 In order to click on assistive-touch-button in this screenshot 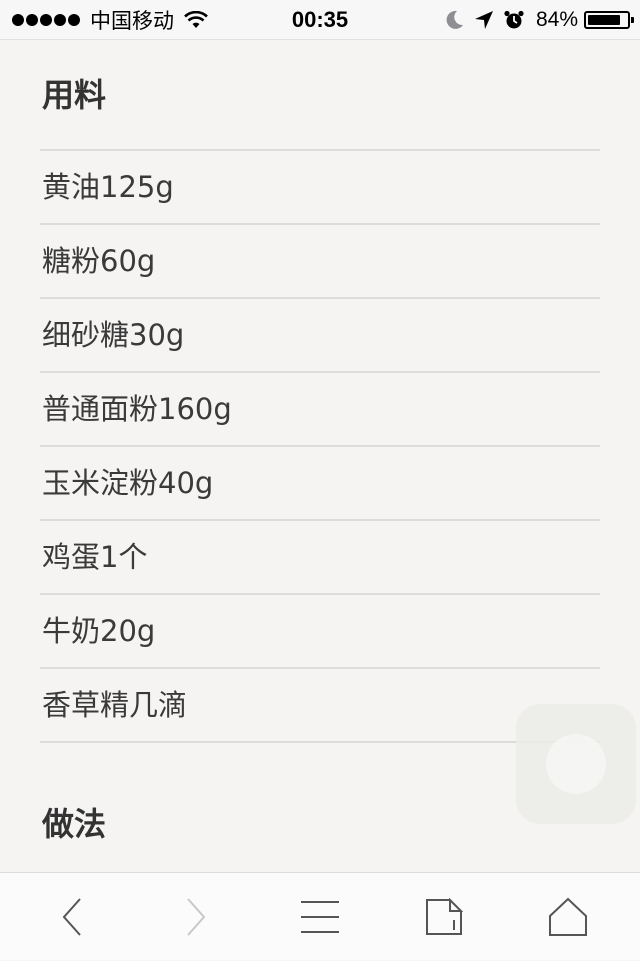, I will do `click(576, 764)`.